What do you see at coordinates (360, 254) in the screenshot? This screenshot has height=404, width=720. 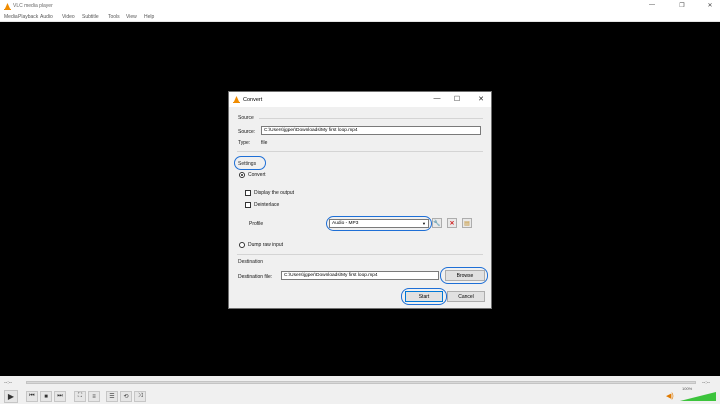 I see `destination-divider` at bounding box center [360, 254].